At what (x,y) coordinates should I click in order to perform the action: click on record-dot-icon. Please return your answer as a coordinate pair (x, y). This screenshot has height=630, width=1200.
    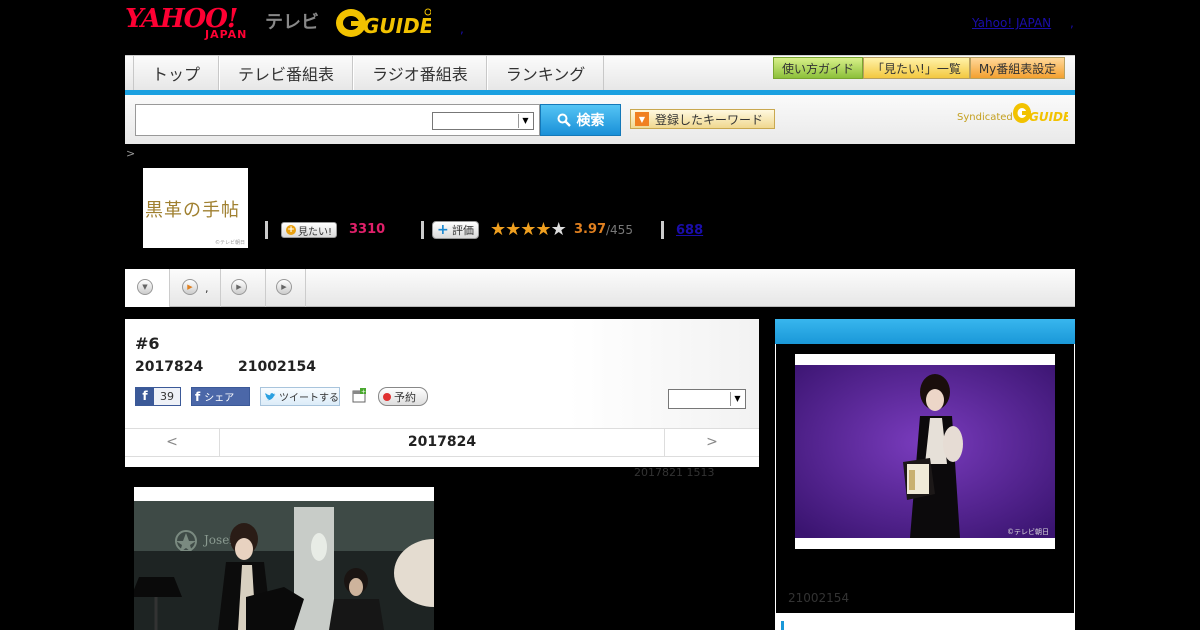
    Looking at the image, I should click on (387, 396).